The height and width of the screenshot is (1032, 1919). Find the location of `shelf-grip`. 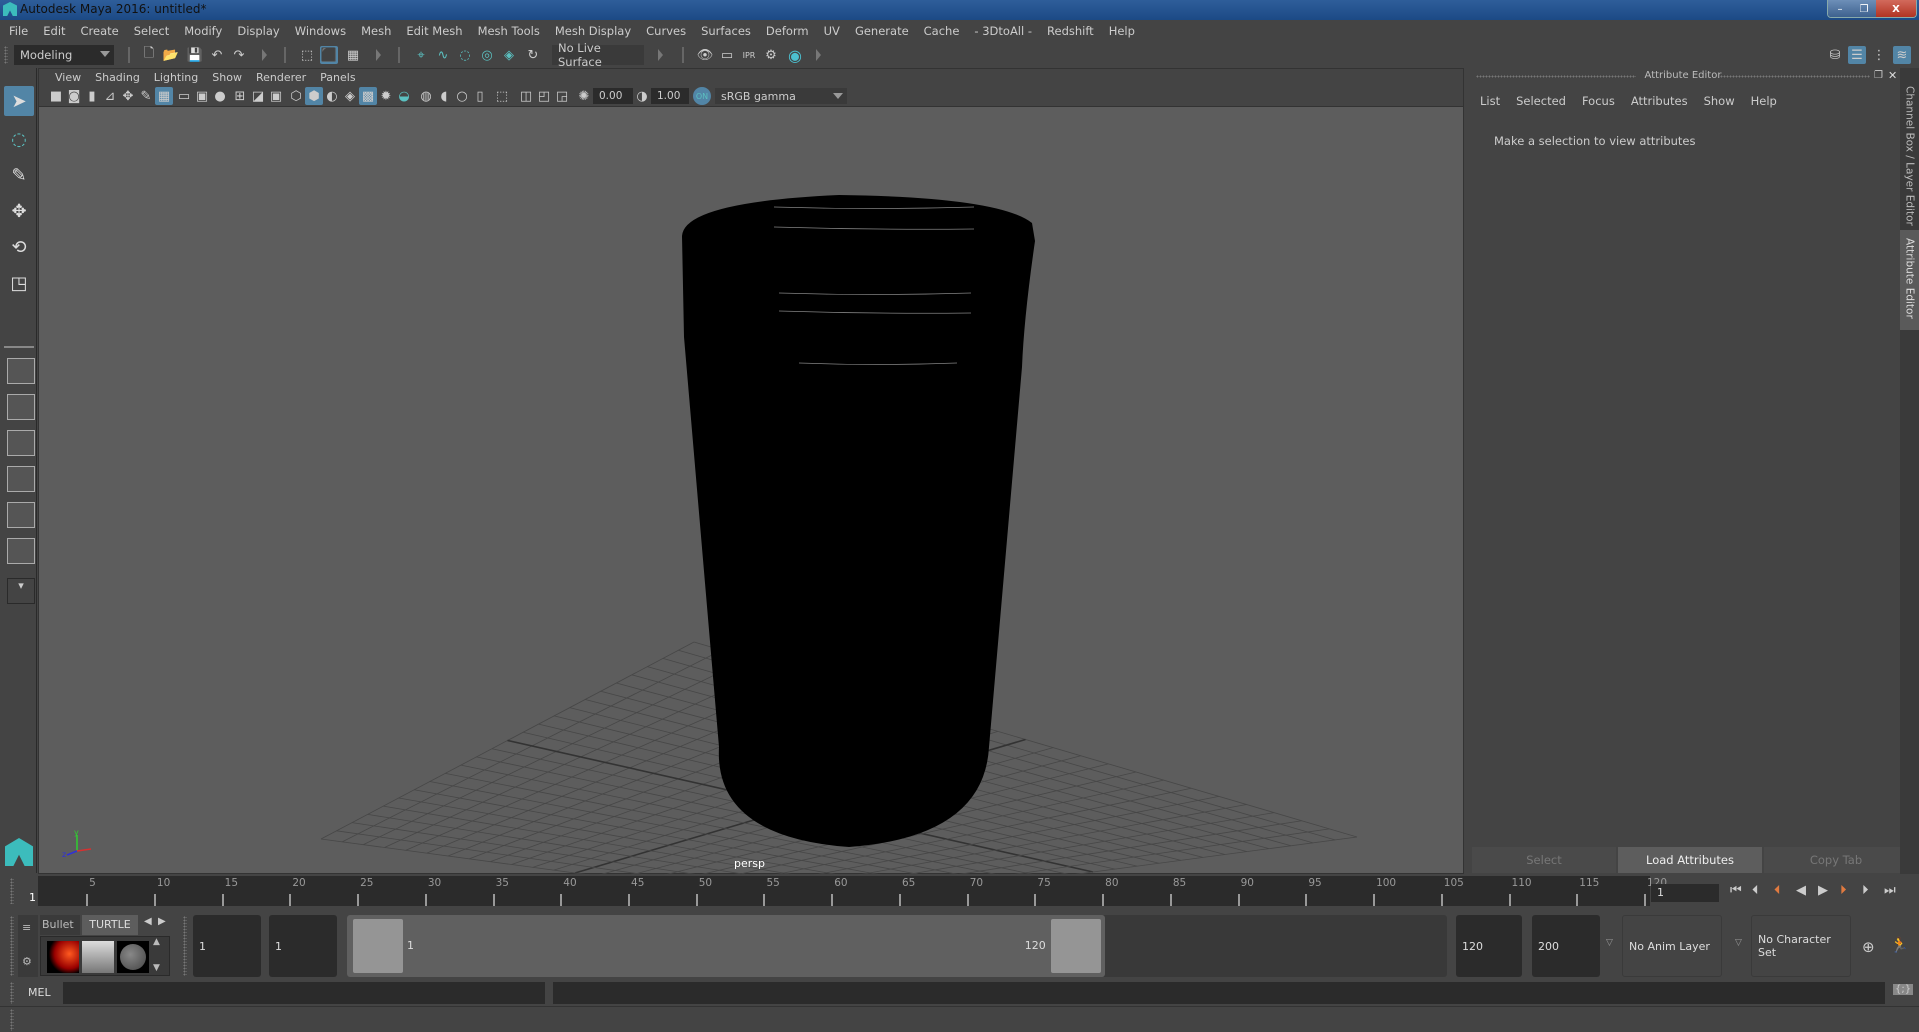

shelf-grip is located at coordinates (12, 946).